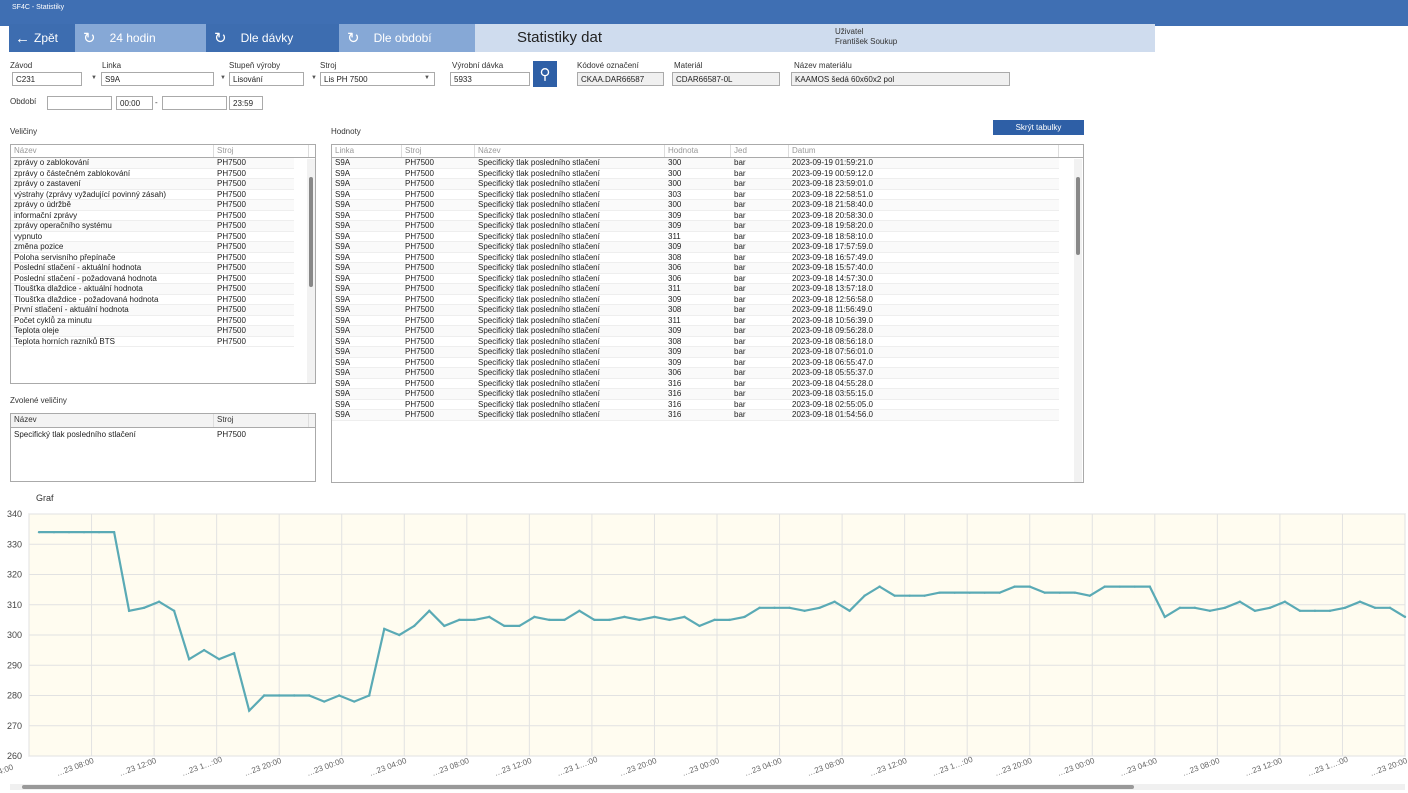  I want to click on table-row: Teplota oleje PH7500, so click(152, 331).